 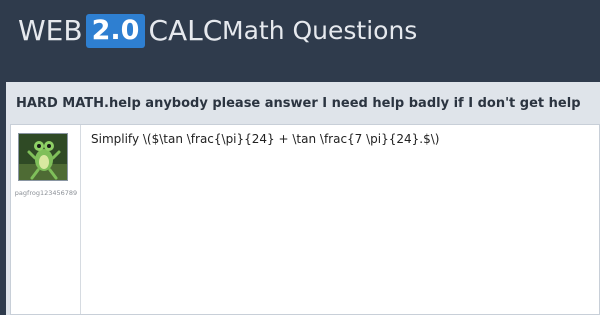 What do you see at coordinates (185, 30) in the screenshot?
I see `logo-calc-text: CALC` at bounding box center [185, 30].